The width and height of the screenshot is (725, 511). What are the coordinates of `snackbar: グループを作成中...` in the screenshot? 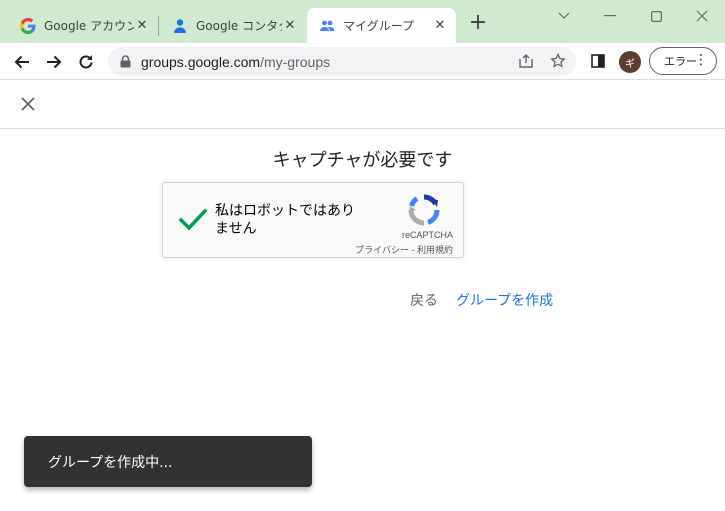 It's located at (168, 461).